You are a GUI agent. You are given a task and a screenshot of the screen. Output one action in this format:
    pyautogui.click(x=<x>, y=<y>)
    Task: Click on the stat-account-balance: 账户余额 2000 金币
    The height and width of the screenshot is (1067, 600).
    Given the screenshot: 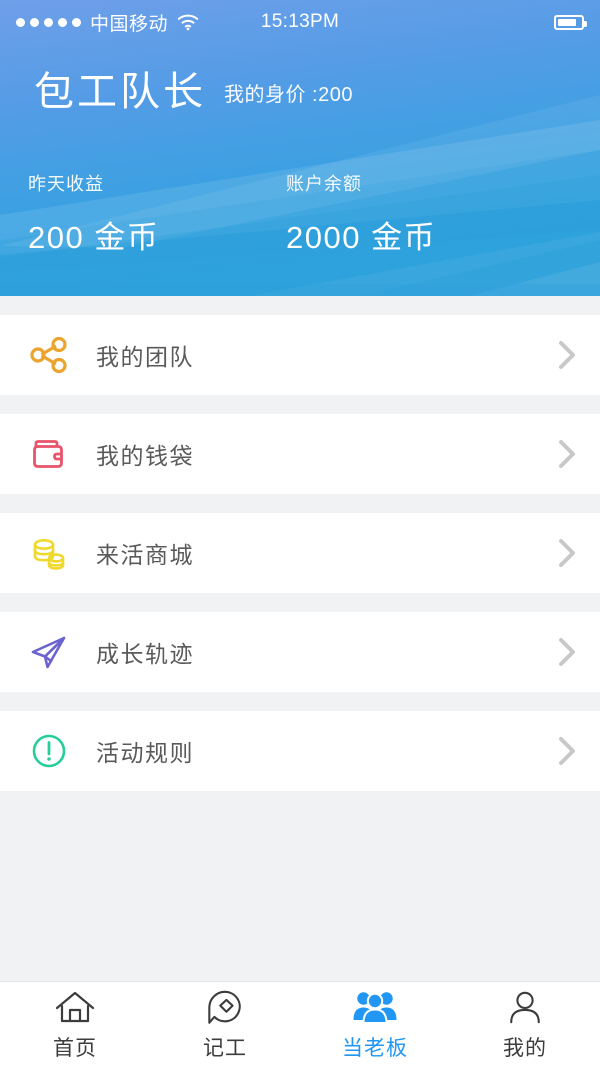 What is the action you would take?
    pyautogui.click(x=415, y=213)
    